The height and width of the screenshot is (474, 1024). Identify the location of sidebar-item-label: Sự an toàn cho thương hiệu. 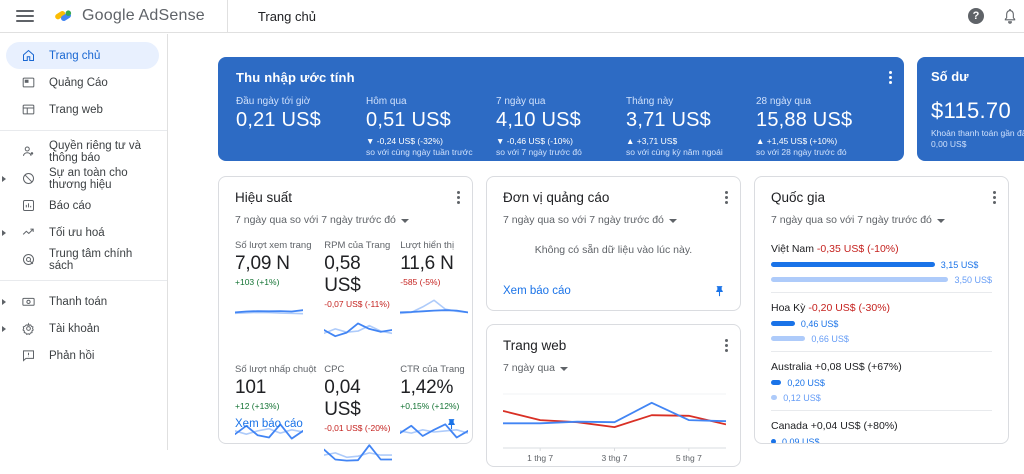
(104, 179).